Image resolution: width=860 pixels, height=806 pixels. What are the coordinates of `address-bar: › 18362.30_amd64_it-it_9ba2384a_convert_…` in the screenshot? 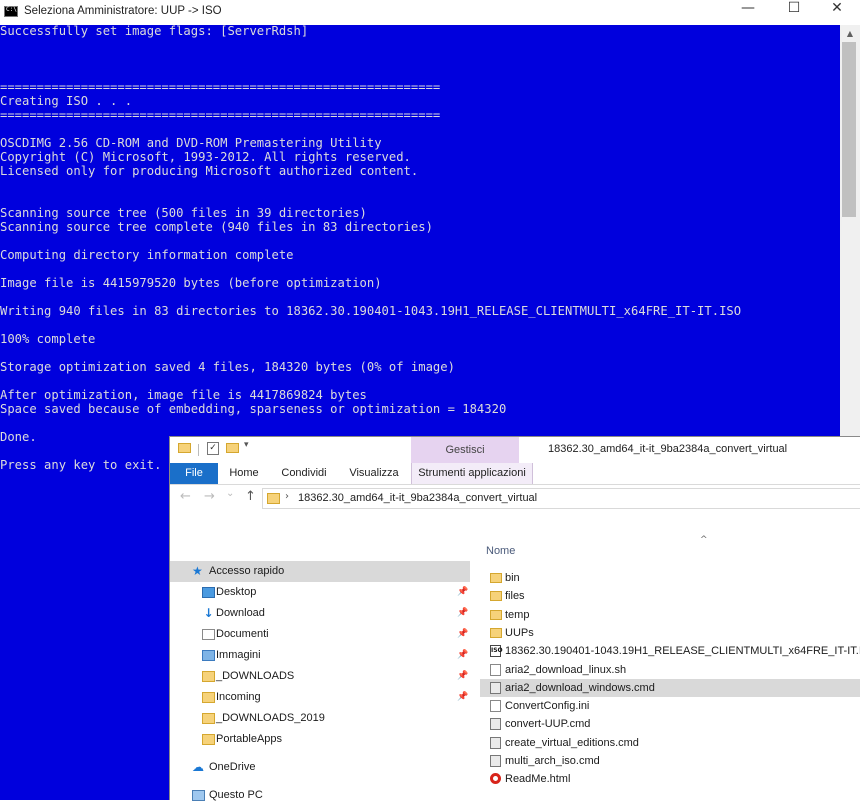 It's located at (561, 498).